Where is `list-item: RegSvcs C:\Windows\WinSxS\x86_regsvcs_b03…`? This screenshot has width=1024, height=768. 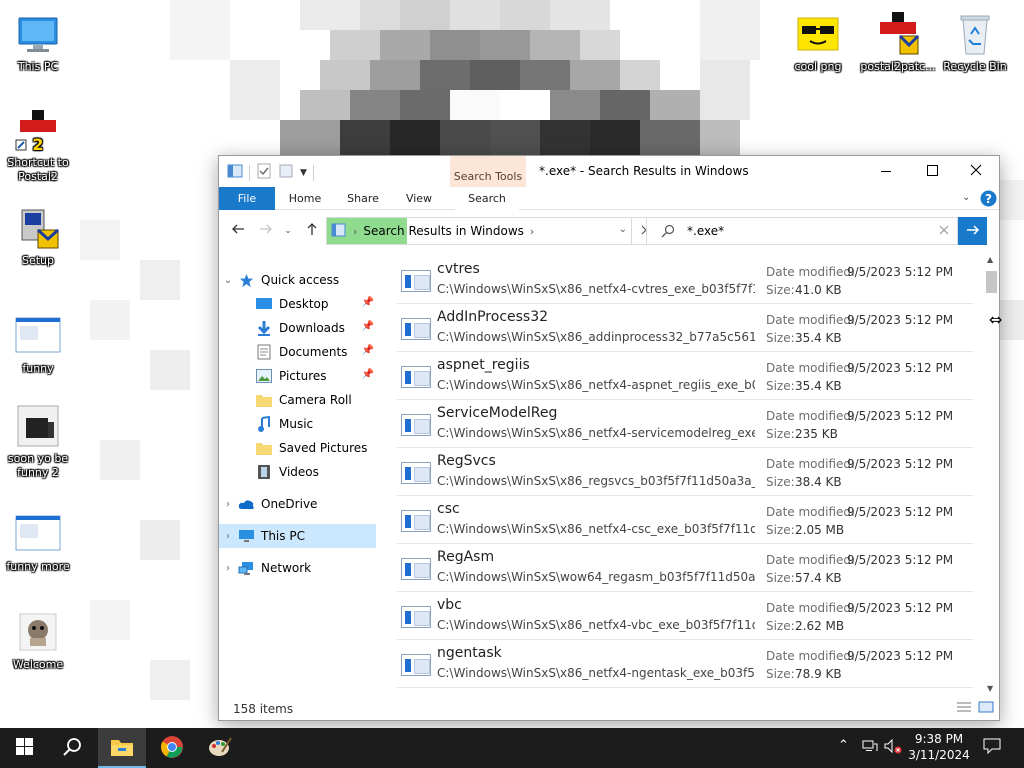 list-item: RegSvcs C:\Windows\WinSxS\x86_regsvcs_b03… is located at coordinates (685, 472).